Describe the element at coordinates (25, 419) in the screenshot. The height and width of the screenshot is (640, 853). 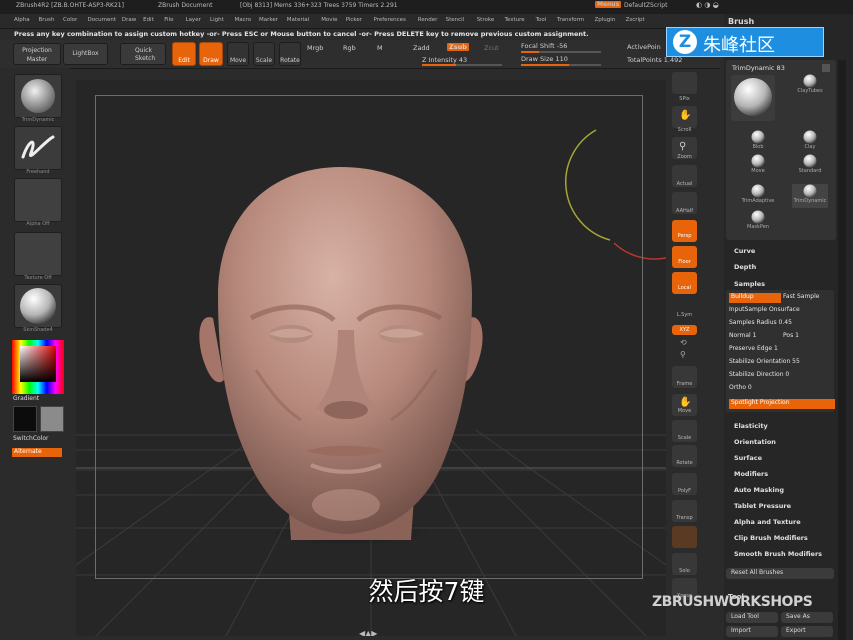
I see `main-color-swatch` at that location.